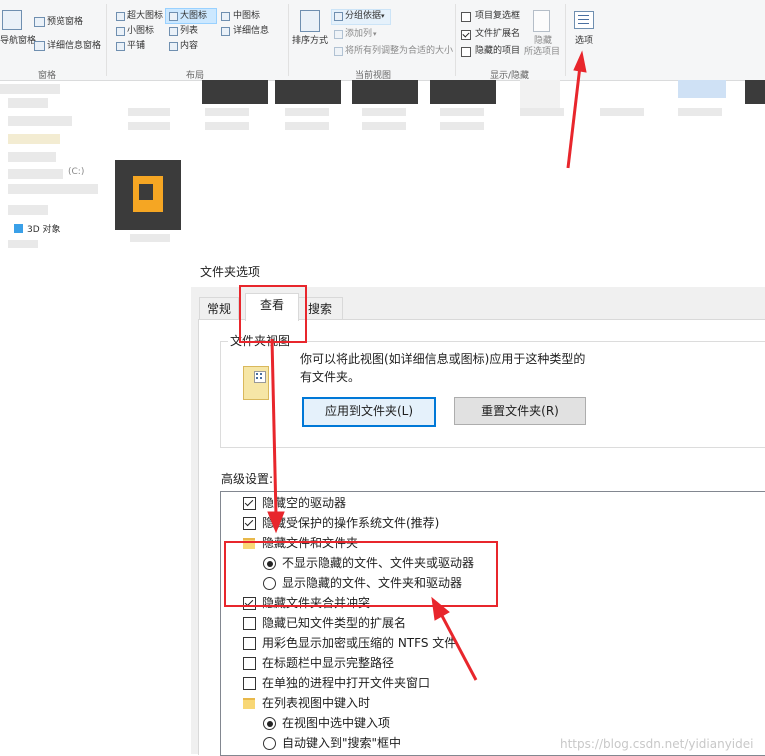 The width and height of the screenshot is (765, 756). What do you see at coordinates (657, 744) in the screenshot?
I see `watermark: https://blog.csdn.net/yidianyidei` at bounding box center [657, 744].